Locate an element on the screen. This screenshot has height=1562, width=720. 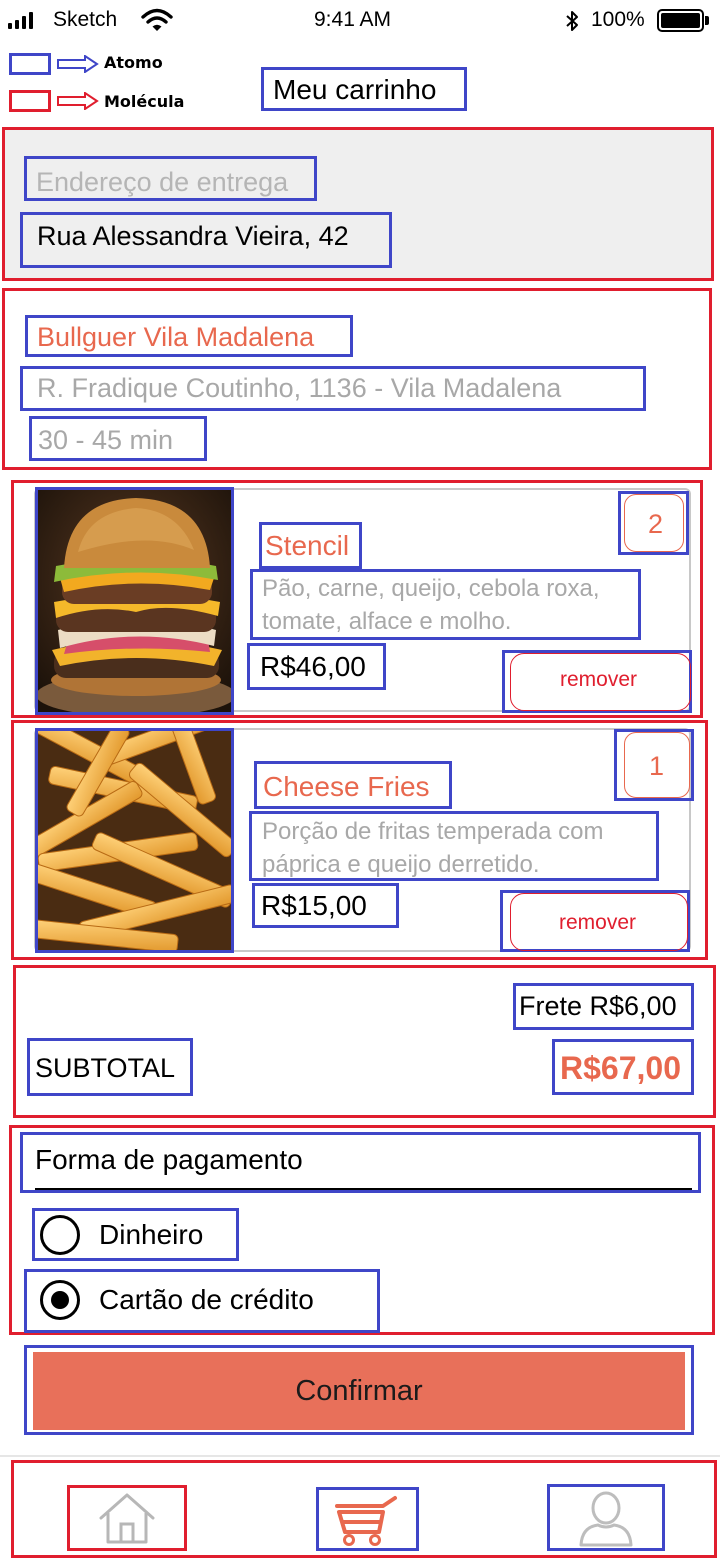
restaurant-name: Bullguer Vila Madalena is located at coordinates (176, 337).